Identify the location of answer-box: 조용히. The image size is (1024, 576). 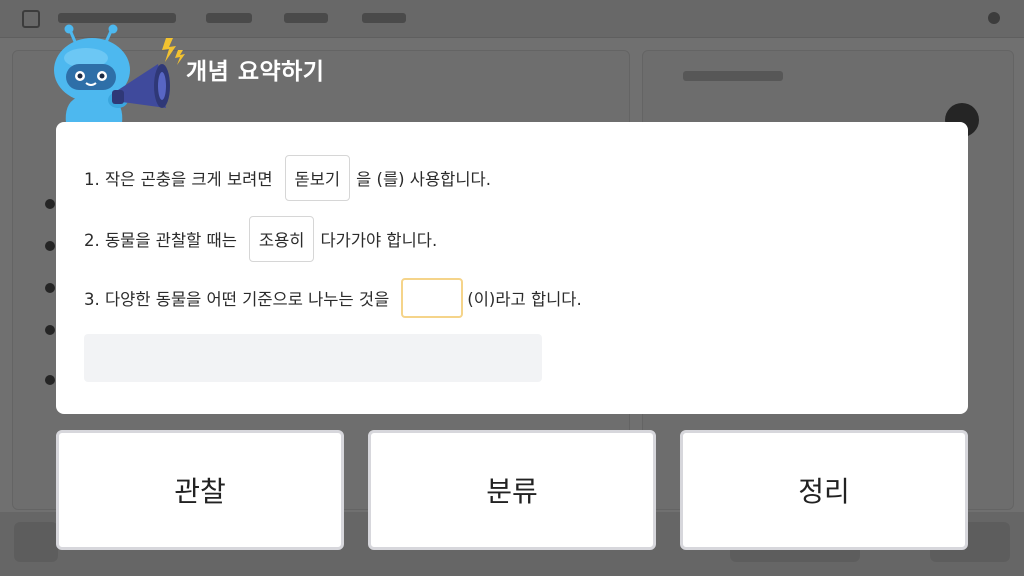
(281, 239).